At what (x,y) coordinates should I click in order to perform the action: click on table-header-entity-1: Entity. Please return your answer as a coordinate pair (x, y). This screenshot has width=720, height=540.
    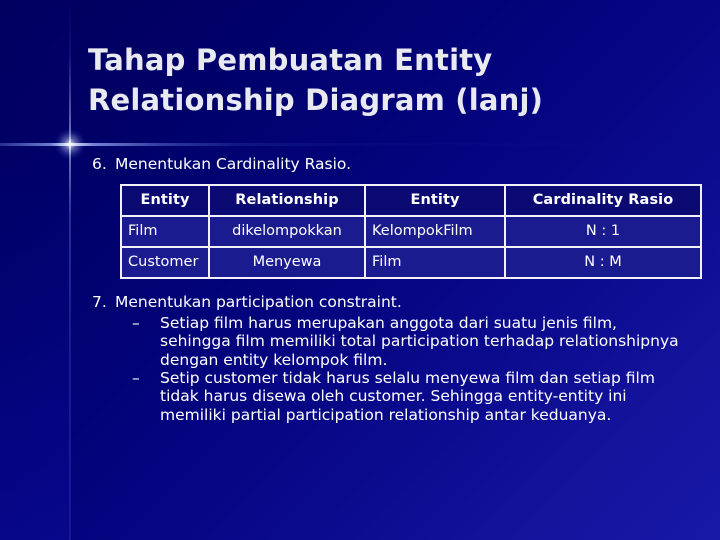
    Looking at the image, I should click on (165, 200).